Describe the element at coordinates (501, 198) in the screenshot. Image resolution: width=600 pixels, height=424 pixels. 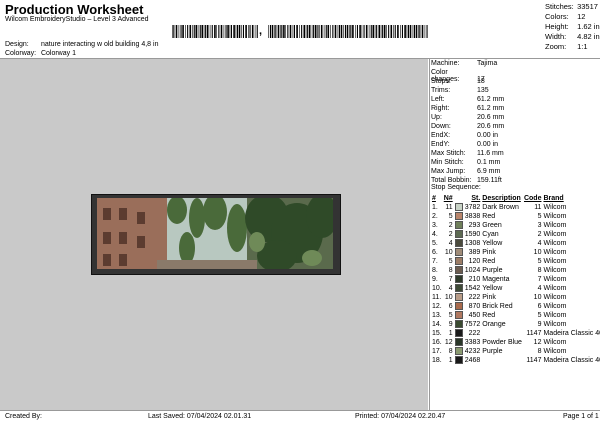
I see `col-header-description: Description` at that location.